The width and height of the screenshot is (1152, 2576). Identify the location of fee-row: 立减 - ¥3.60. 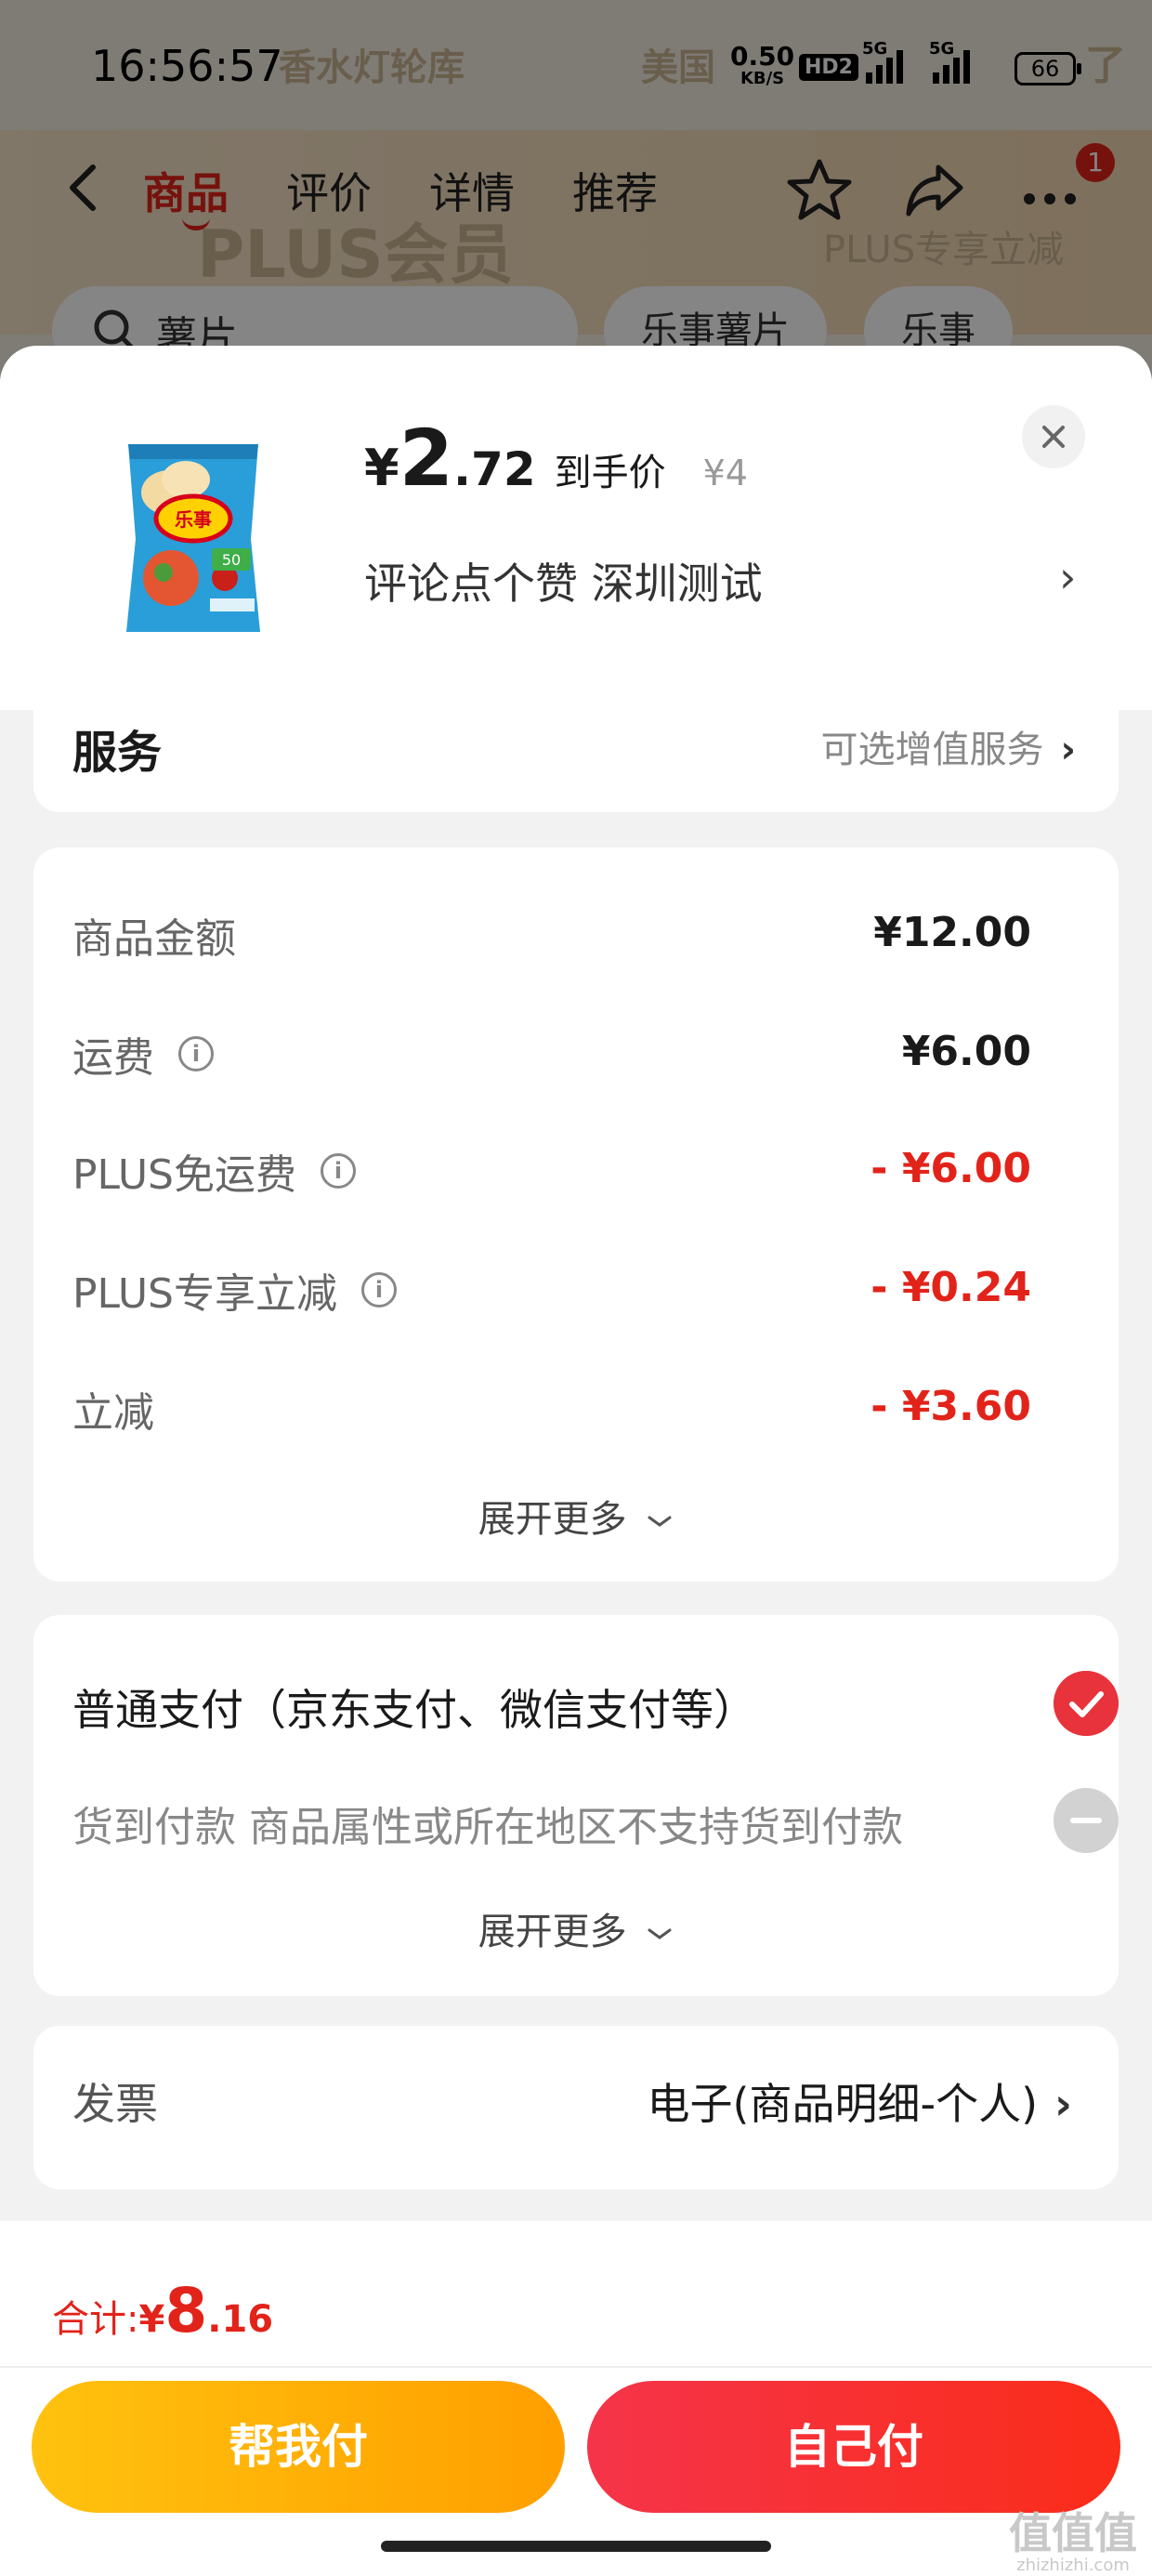
(567, 1411).